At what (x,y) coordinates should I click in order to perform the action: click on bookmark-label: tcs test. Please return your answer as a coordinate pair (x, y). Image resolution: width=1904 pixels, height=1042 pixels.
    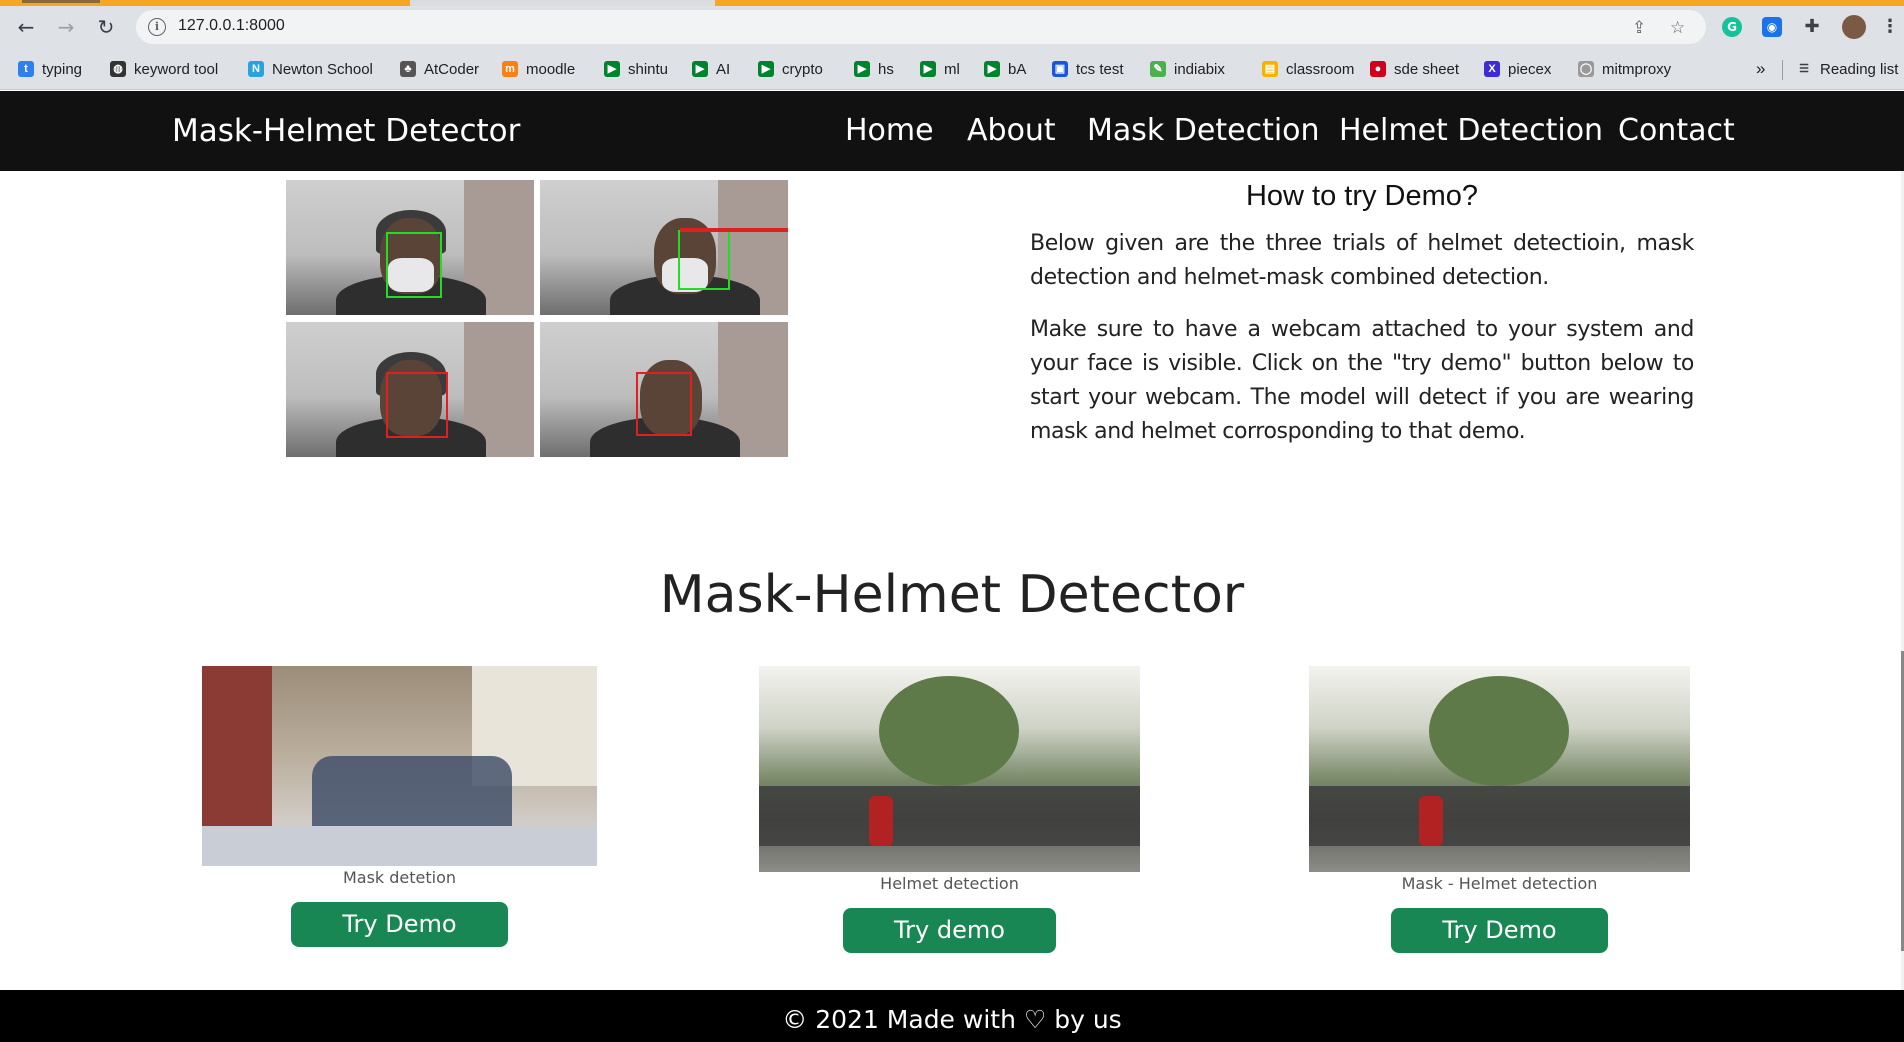
    Looking at the image, I should click on (1100, 69).